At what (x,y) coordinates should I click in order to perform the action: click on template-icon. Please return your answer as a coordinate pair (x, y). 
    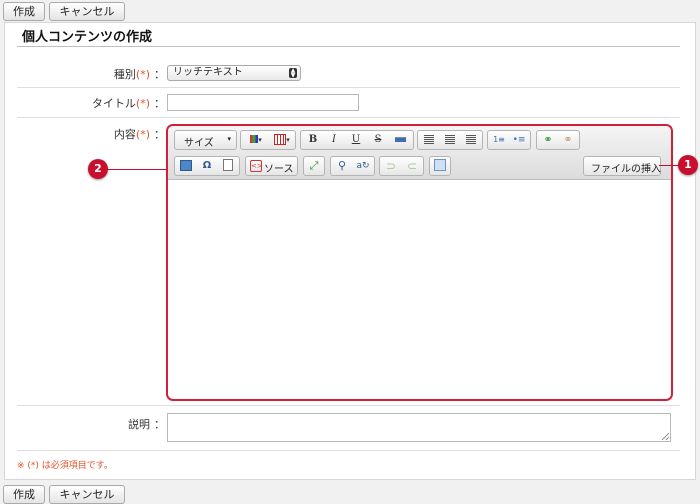
    Looking at the image, I should click on (440, 166).